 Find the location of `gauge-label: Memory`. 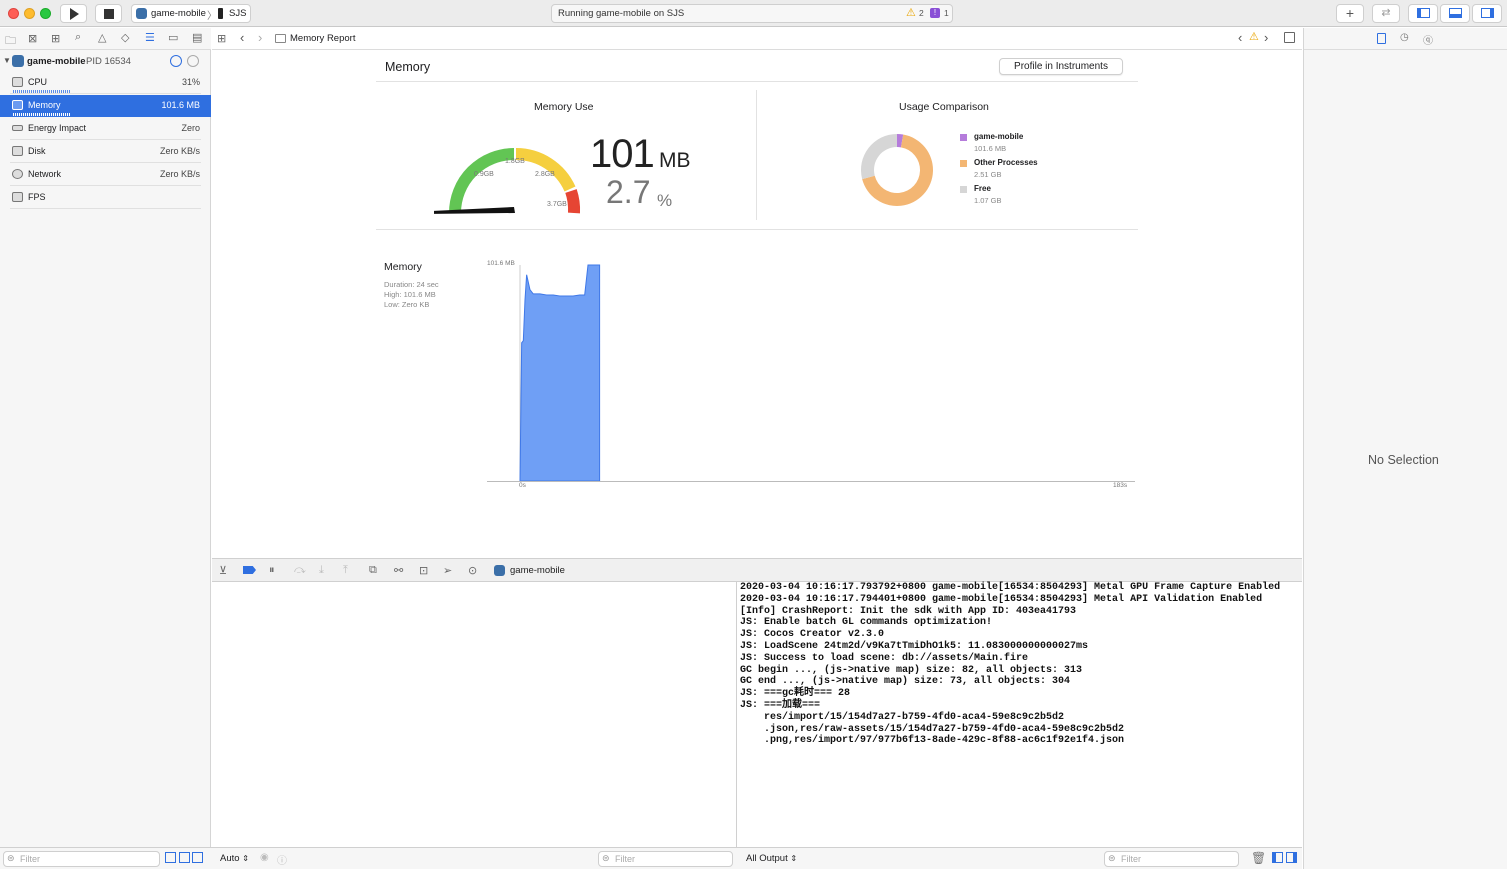

gauge-label: Memory is located at coordinates (44, 105).